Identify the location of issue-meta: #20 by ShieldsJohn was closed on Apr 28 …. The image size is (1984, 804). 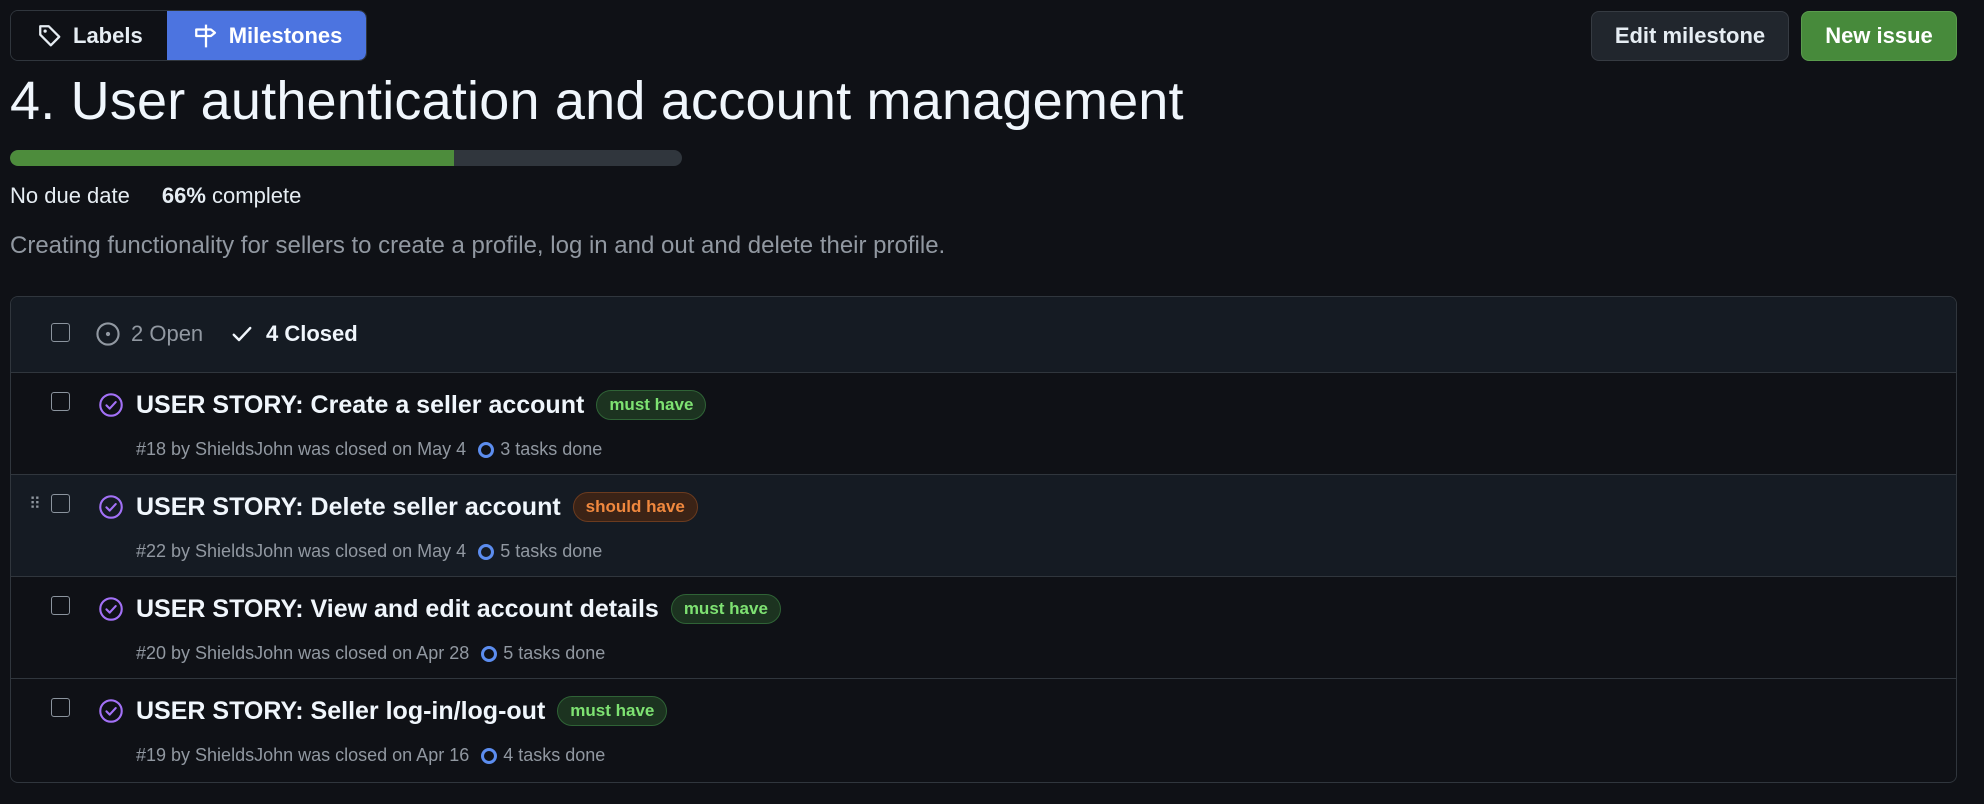
(370, 653).